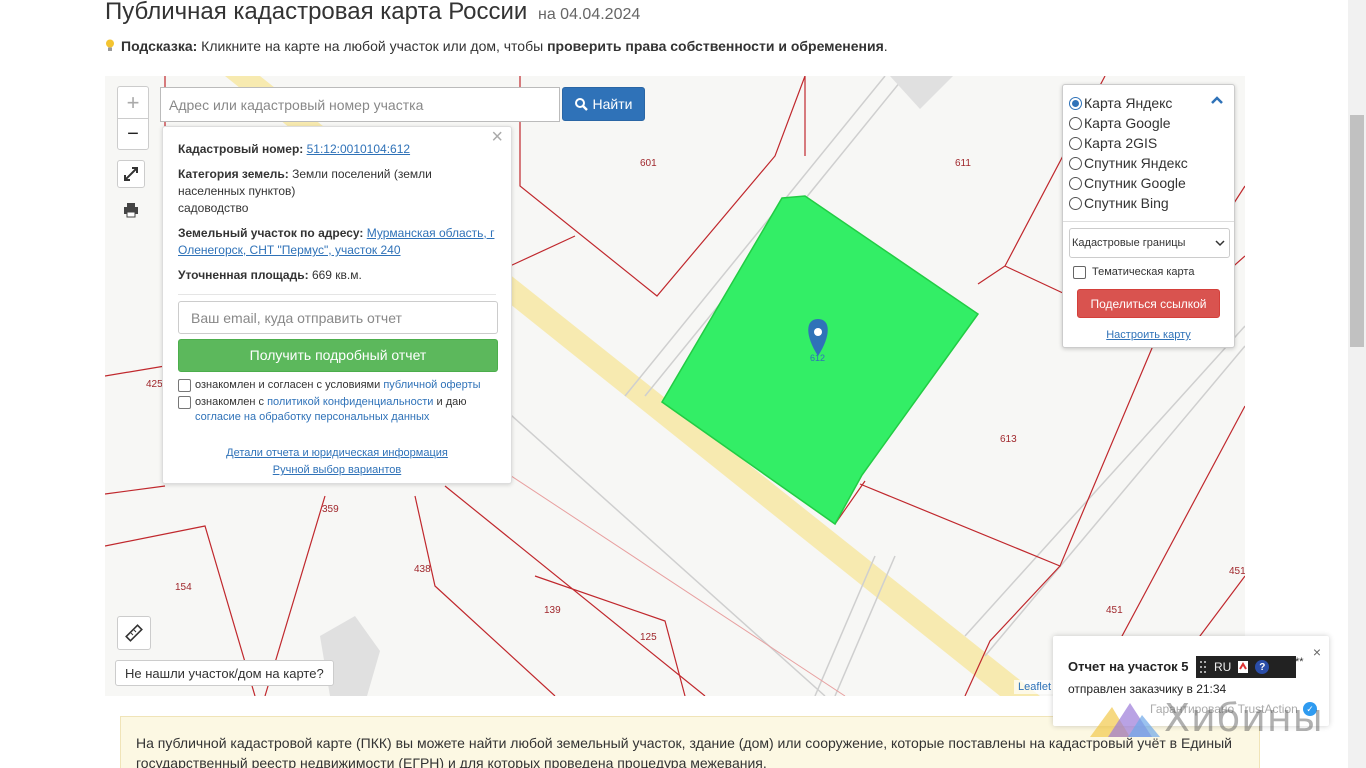 The width and height of the screenshot is (1366, 768). Describe the element at coordinates (184, 385) in the screenshot. I see `offer-checkbox` at that location.